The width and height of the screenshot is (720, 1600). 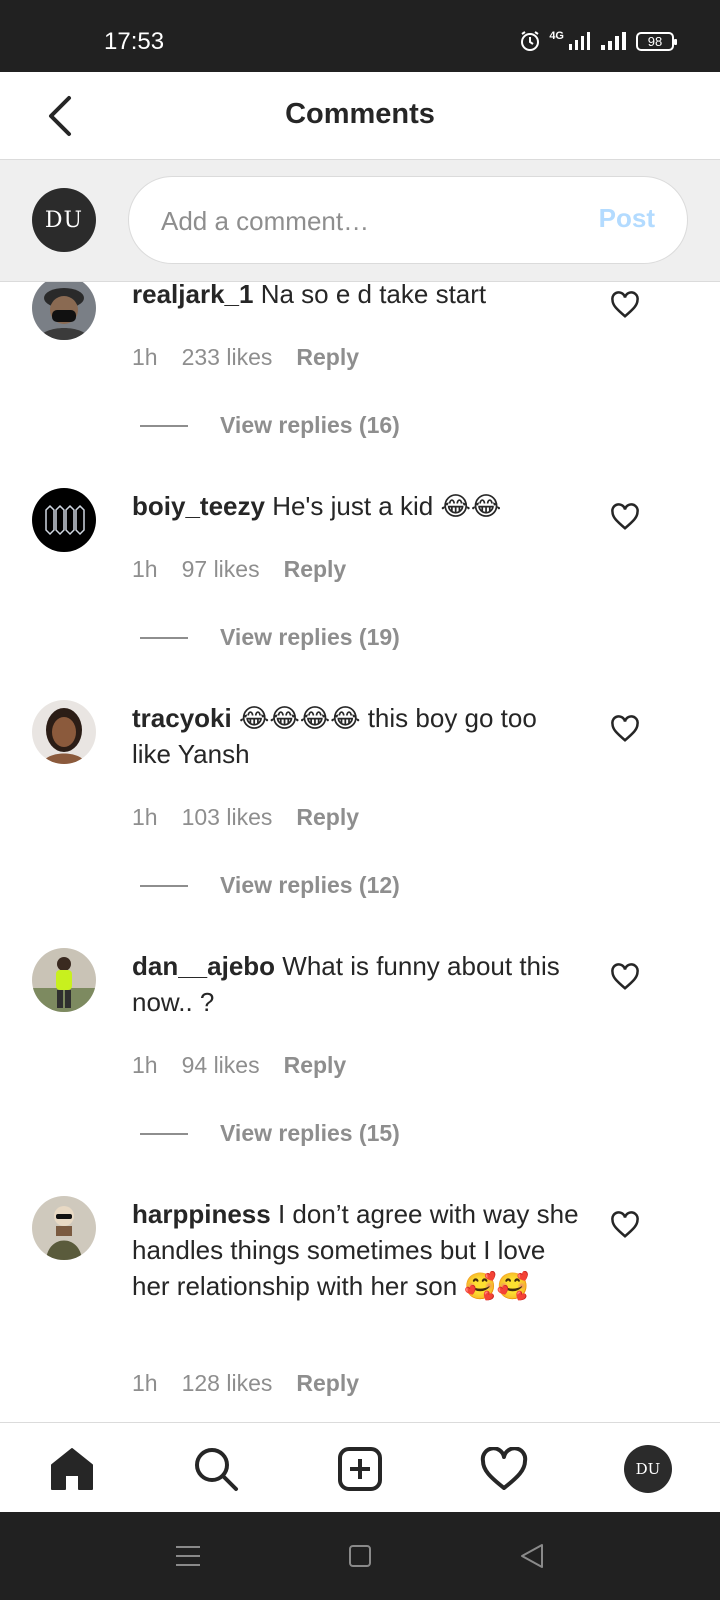 I want to click on avatar: DU, so click(x=64, y=220).